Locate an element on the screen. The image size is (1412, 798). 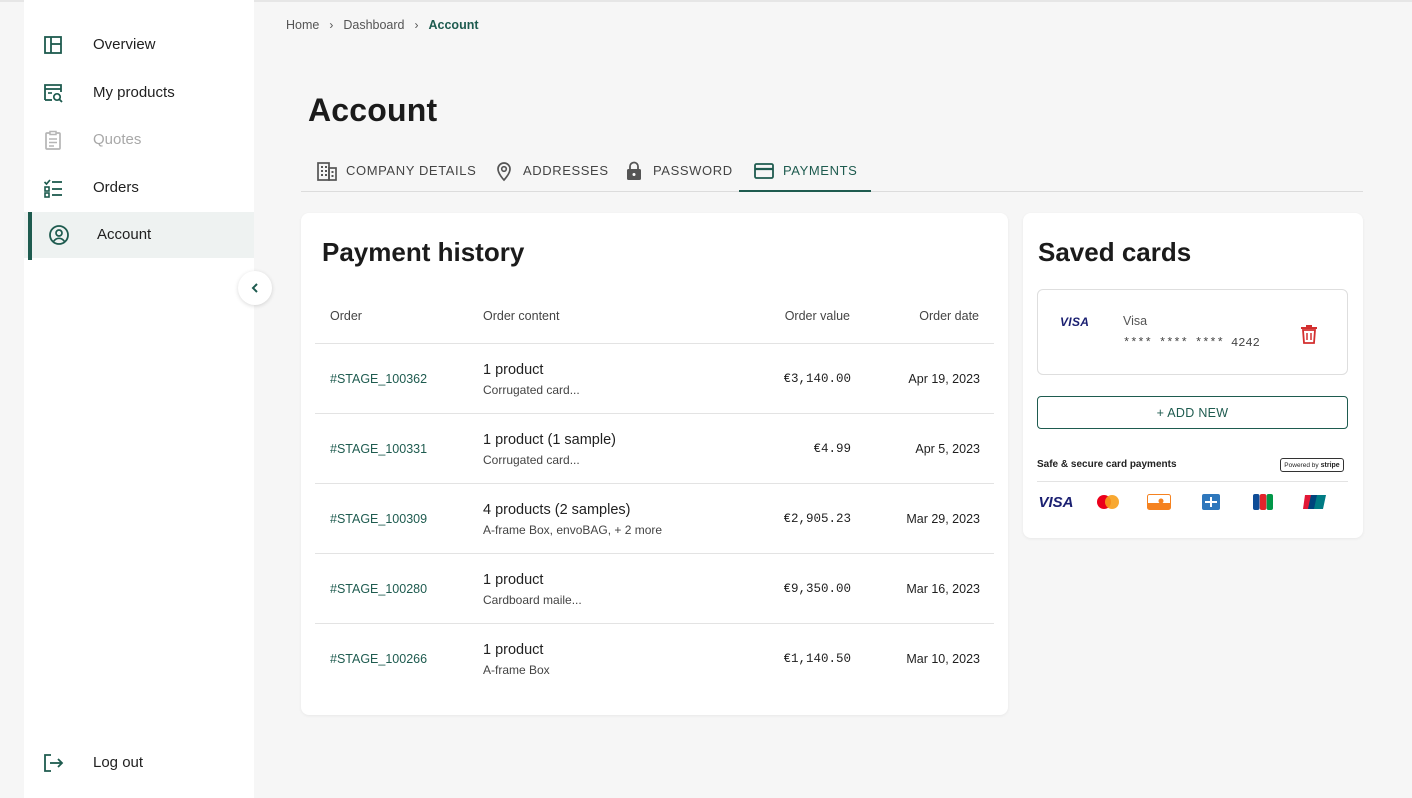
tab-label: PAYMENTS is located at coordinates (820, 170).